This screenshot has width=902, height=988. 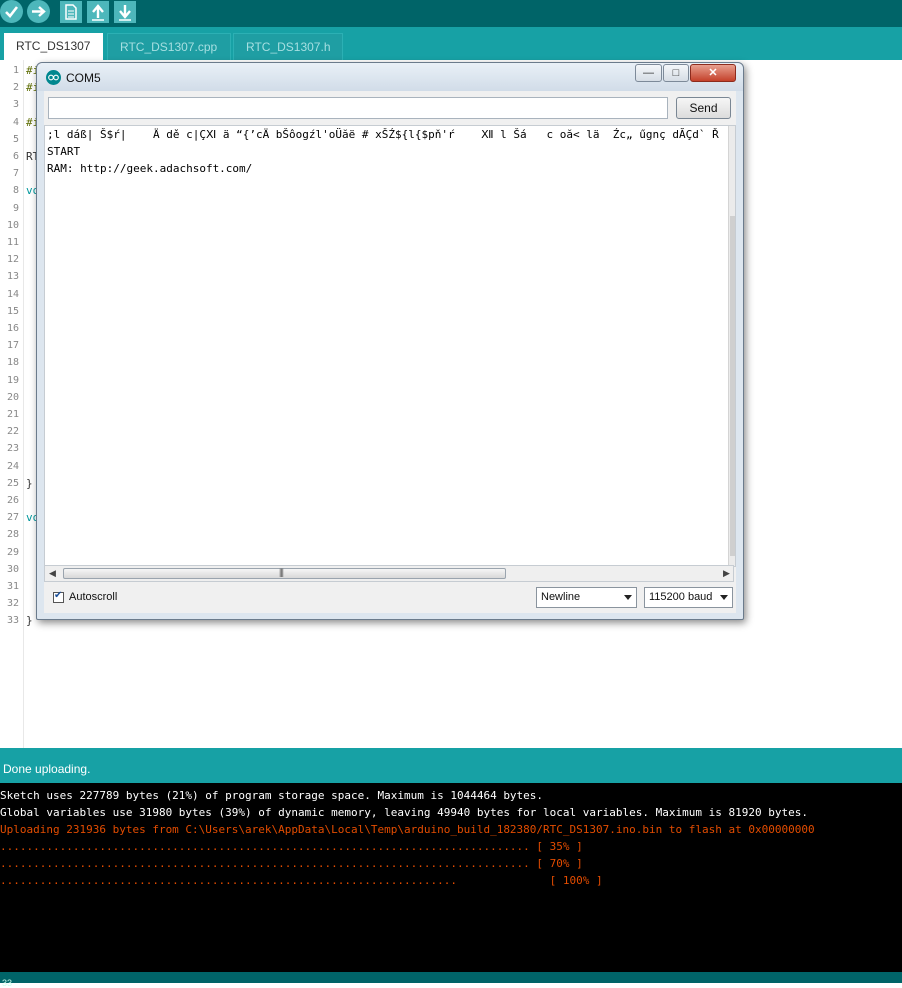 I want to click on line-number: 7, so click(x=15, y=174).